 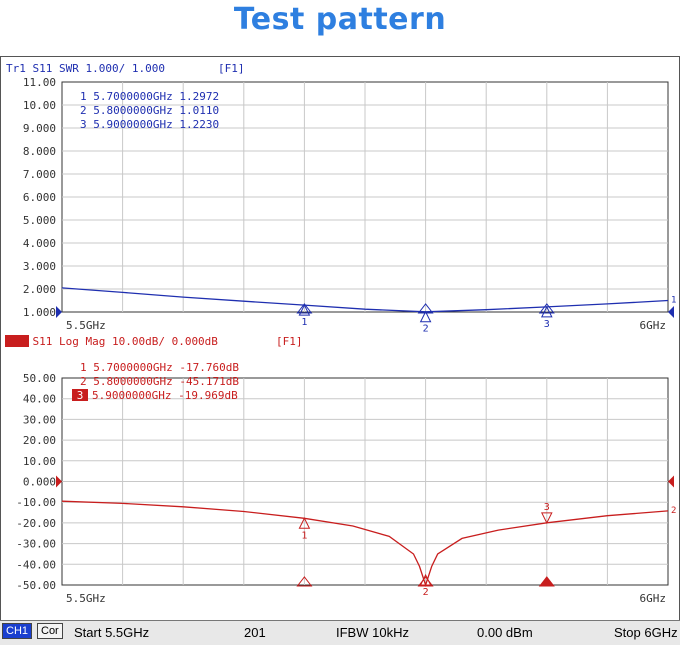 I want to click on y-tick-label: 20.00, so click(x=39, y=440).